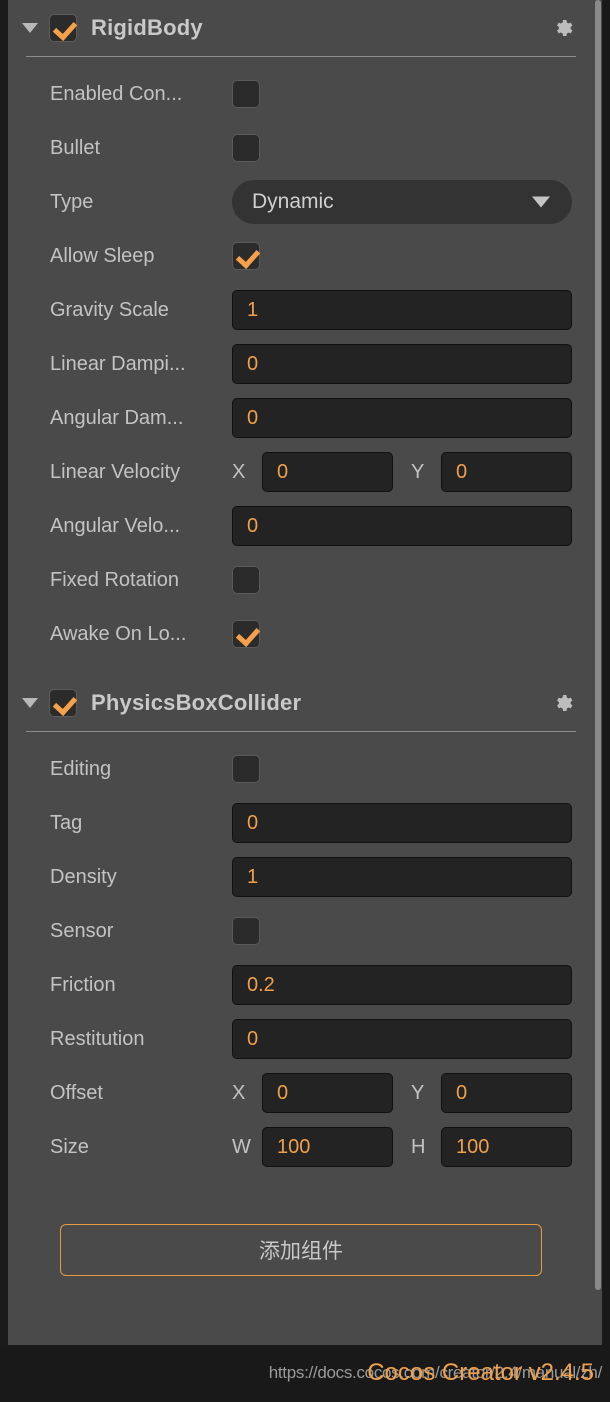 This screenshot has height=1402, width=610. I want to click on property-pair: X 0 Y 0, so click(402, 472).